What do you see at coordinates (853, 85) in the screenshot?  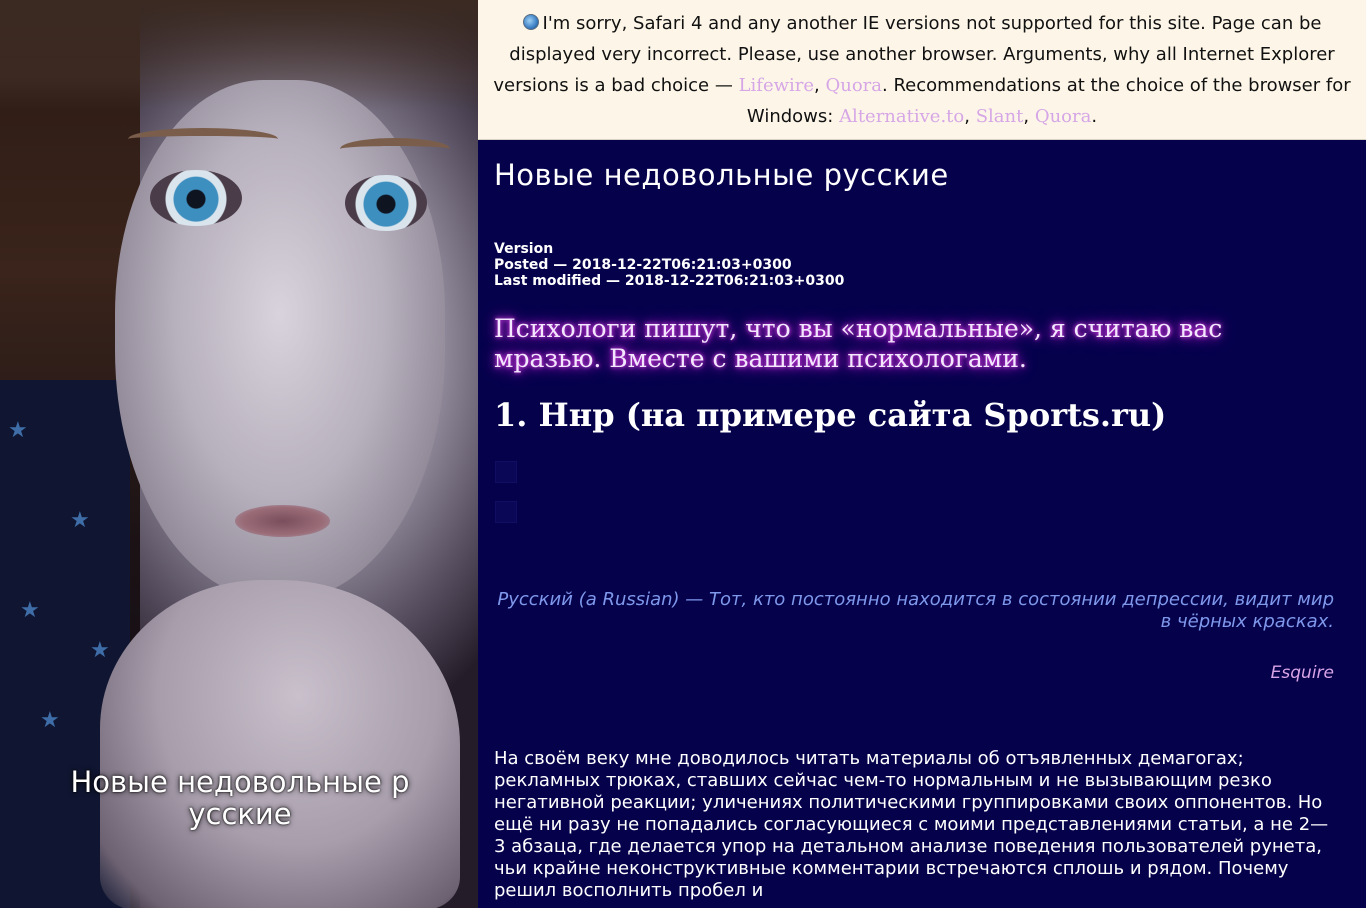 I see `link-quora: Quora` at bounding box center [853, 85].